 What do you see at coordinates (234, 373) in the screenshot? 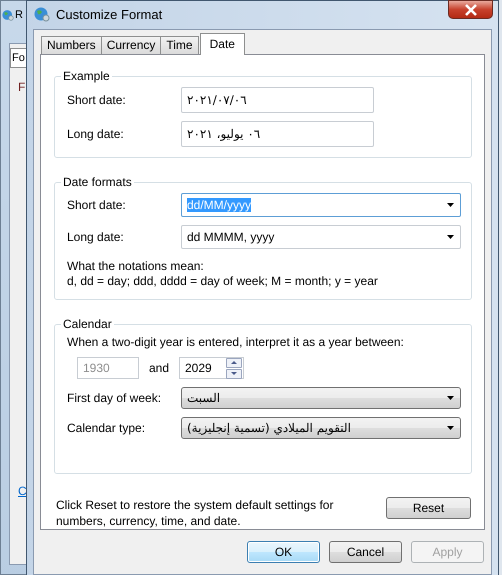
I see `spin-down-icon` at bounding box center [234, 373].